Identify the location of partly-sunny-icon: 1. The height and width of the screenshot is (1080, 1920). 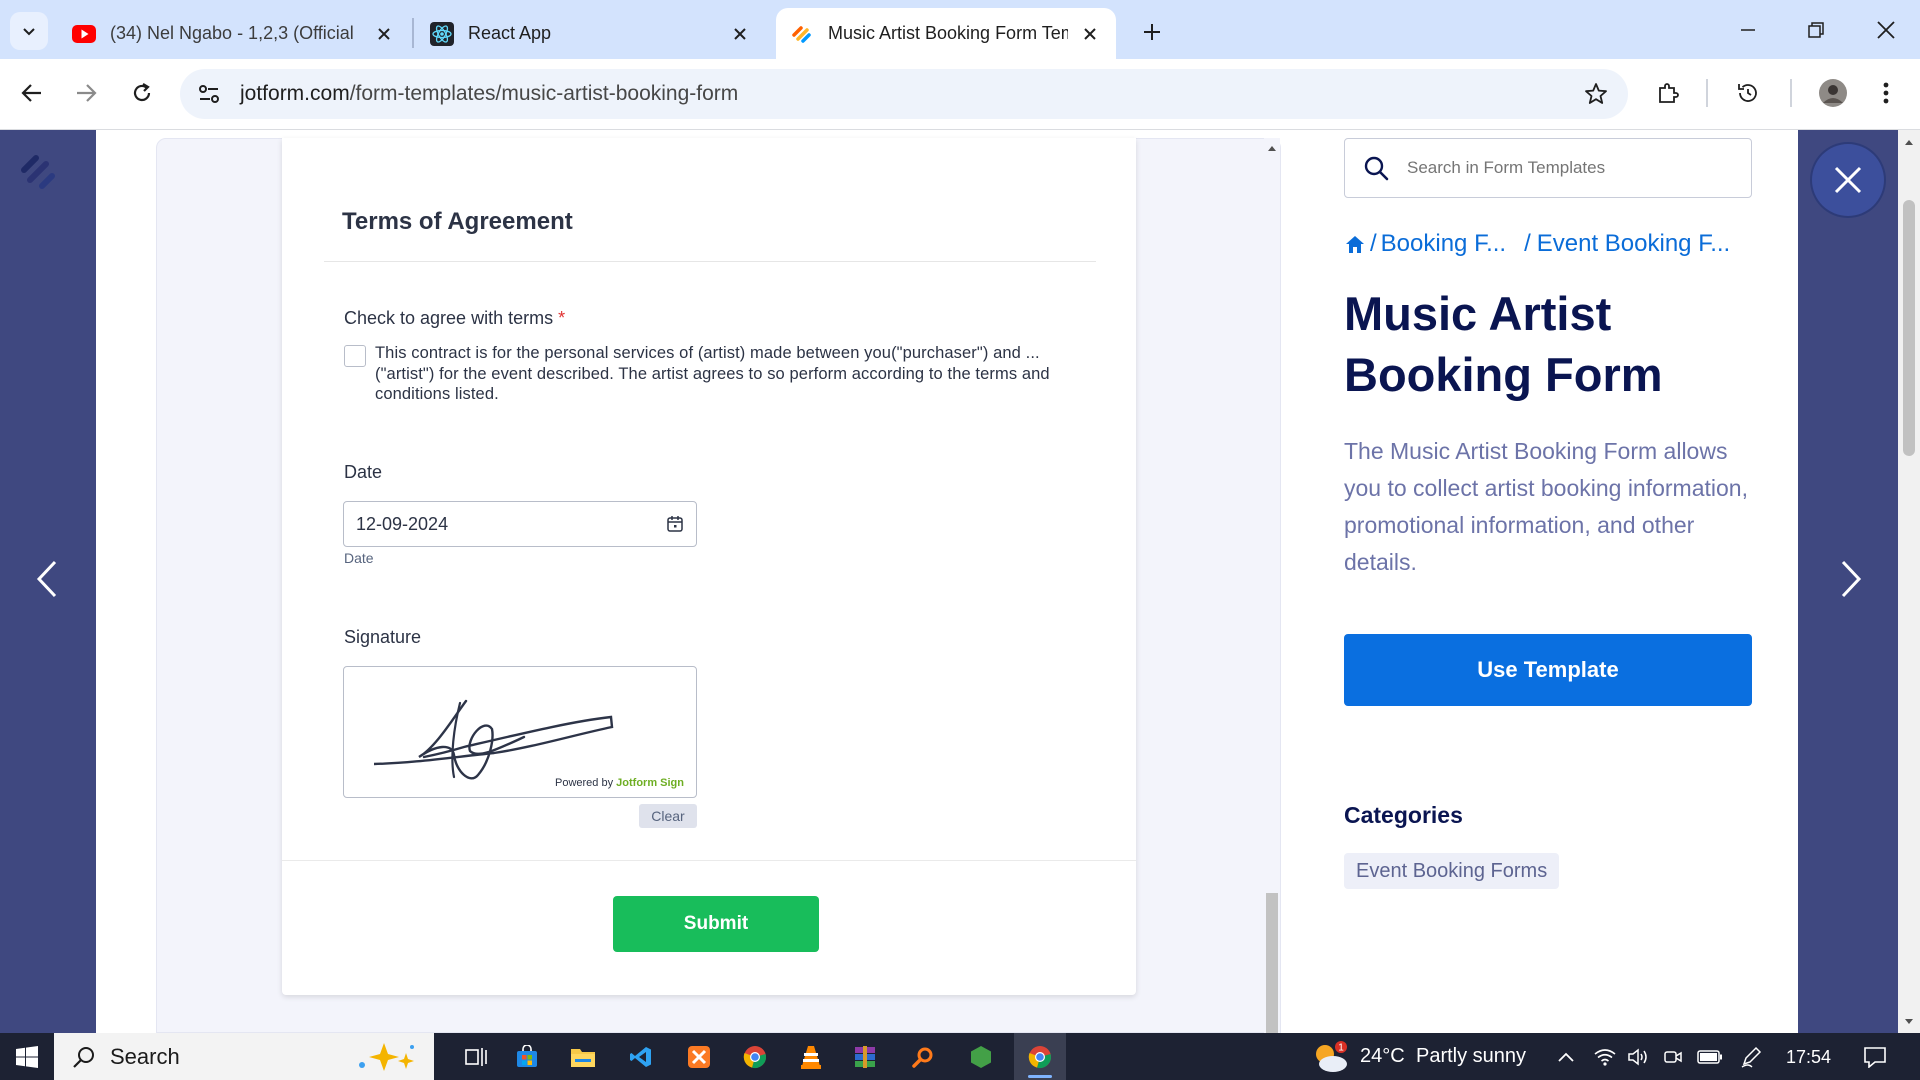
(1331, 1056).